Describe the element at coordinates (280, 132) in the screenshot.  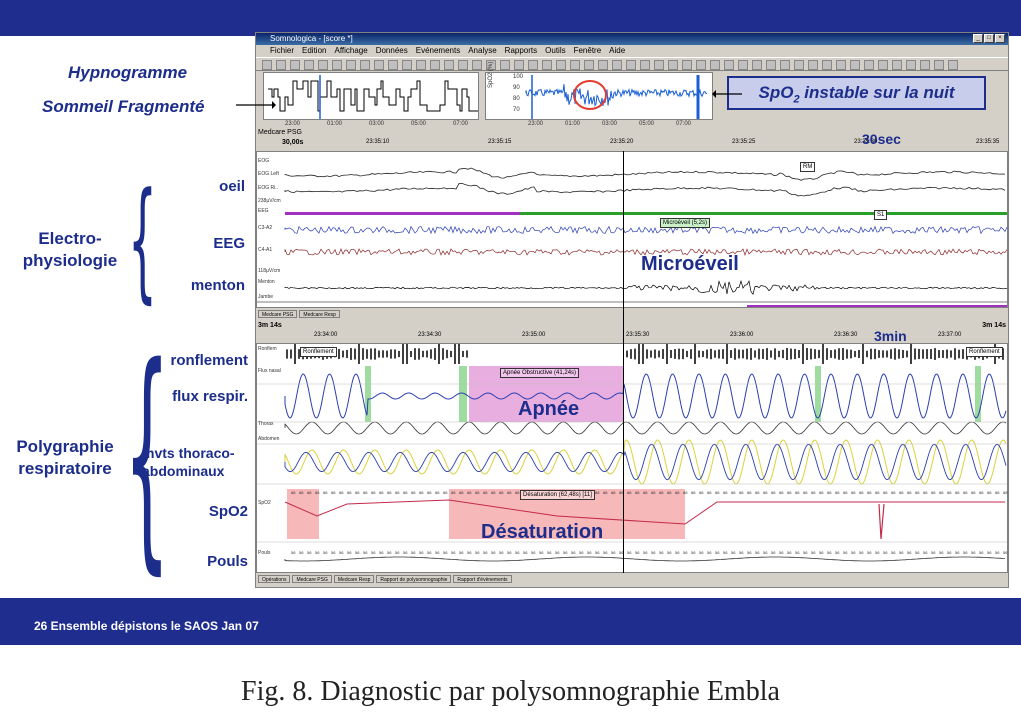
I see `pane1-title: Medcare PSG` at that location.